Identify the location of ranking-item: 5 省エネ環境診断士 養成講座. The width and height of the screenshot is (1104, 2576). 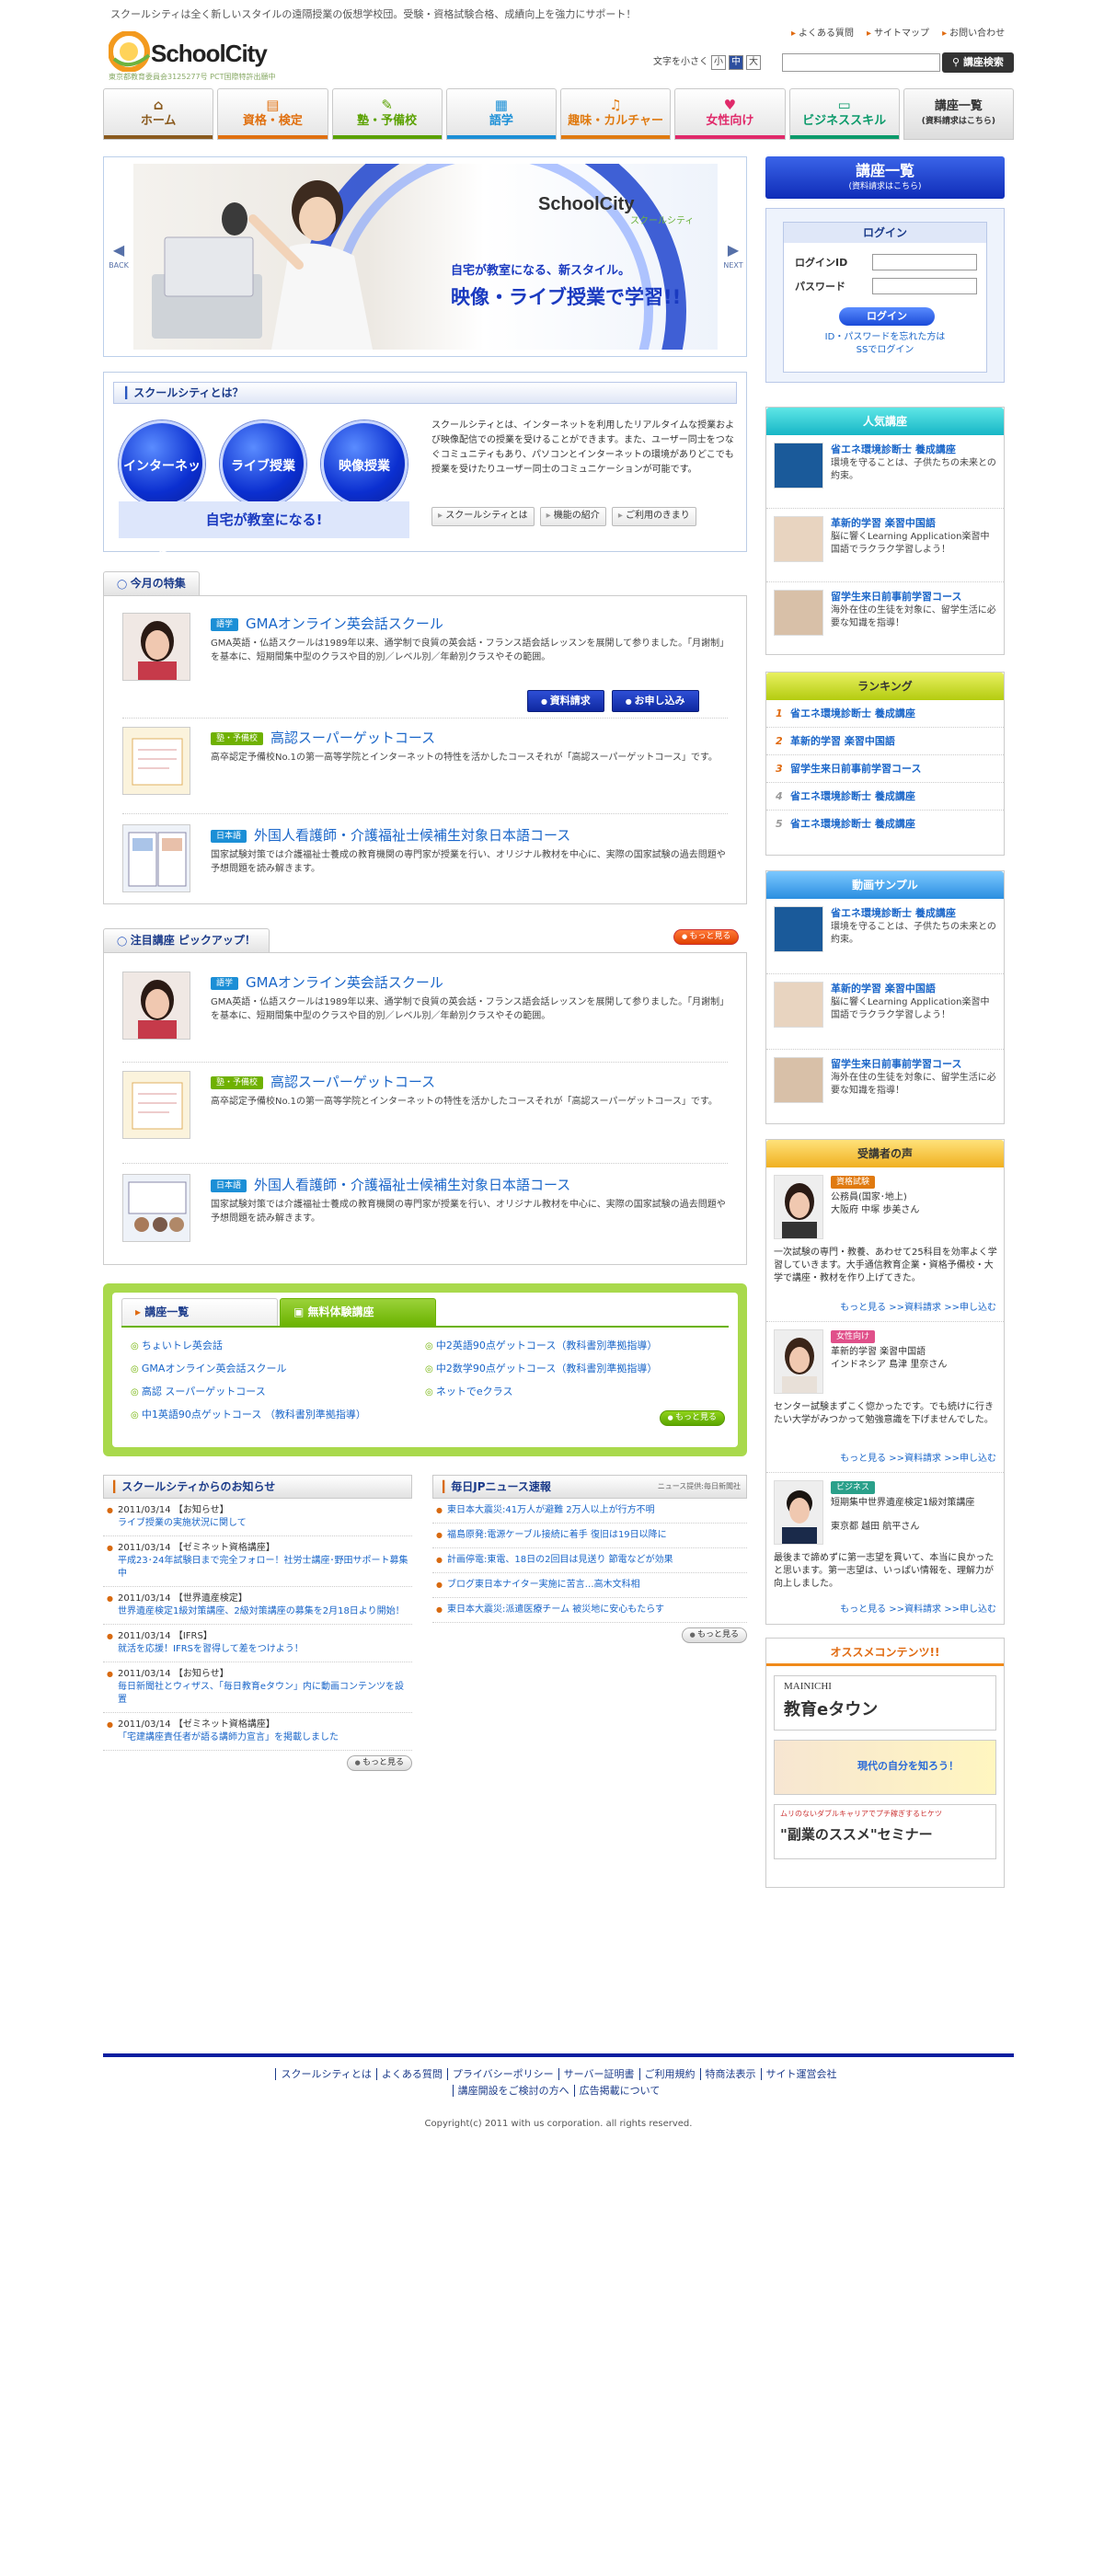
(885, 824).